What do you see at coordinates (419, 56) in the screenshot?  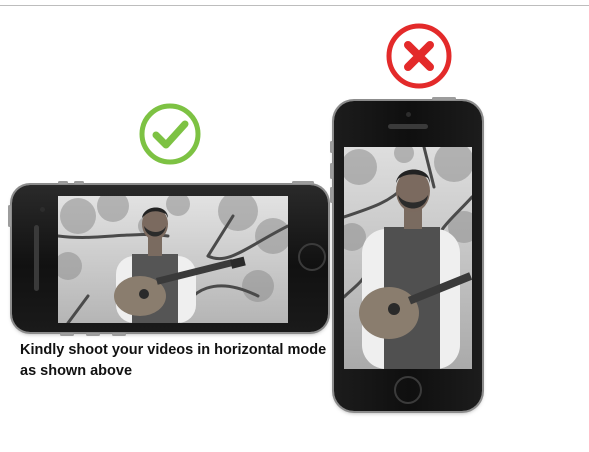 I see `cross-mark-icon` at bounding box center [419, 56].